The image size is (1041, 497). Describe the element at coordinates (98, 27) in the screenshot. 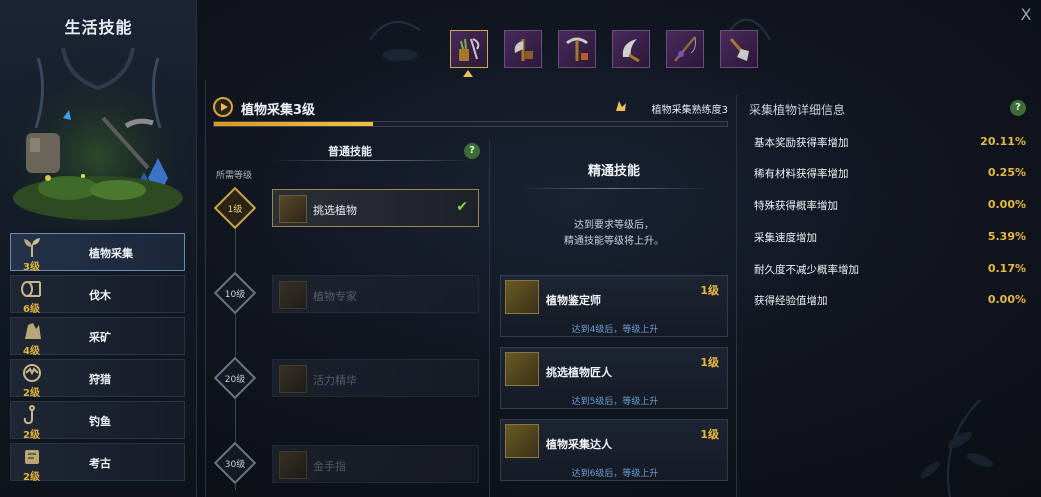

I see `sidebar-title: 生活技能` at that location.